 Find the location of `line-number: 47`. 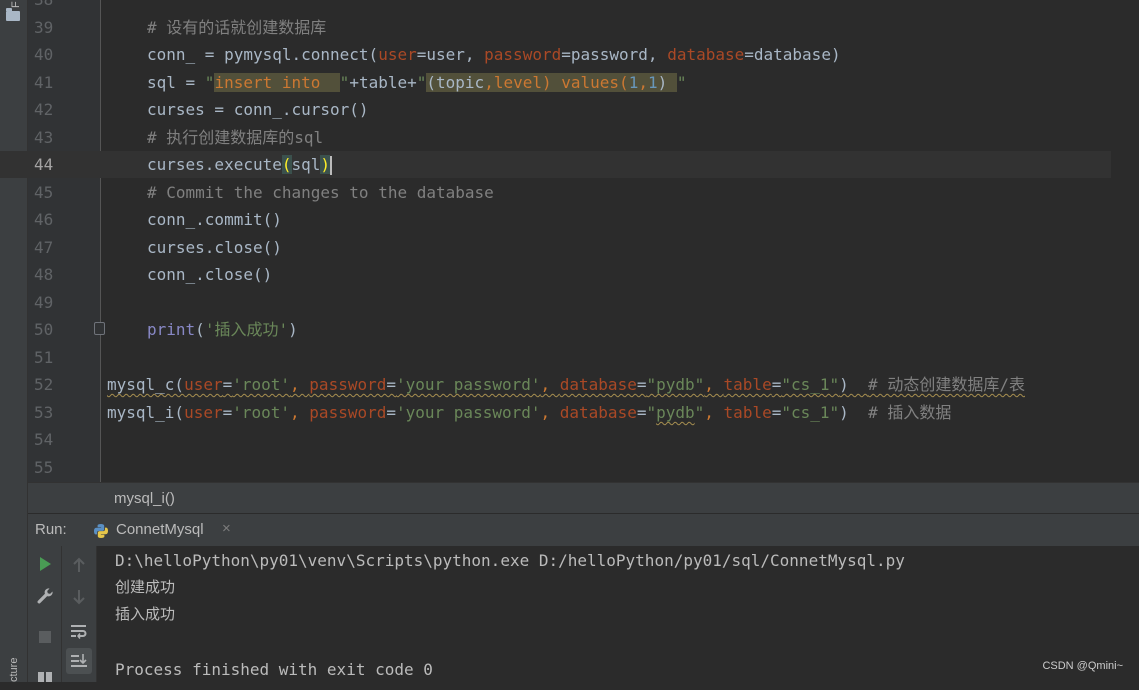

line-number: 47 is located at coordinates (44, 247).